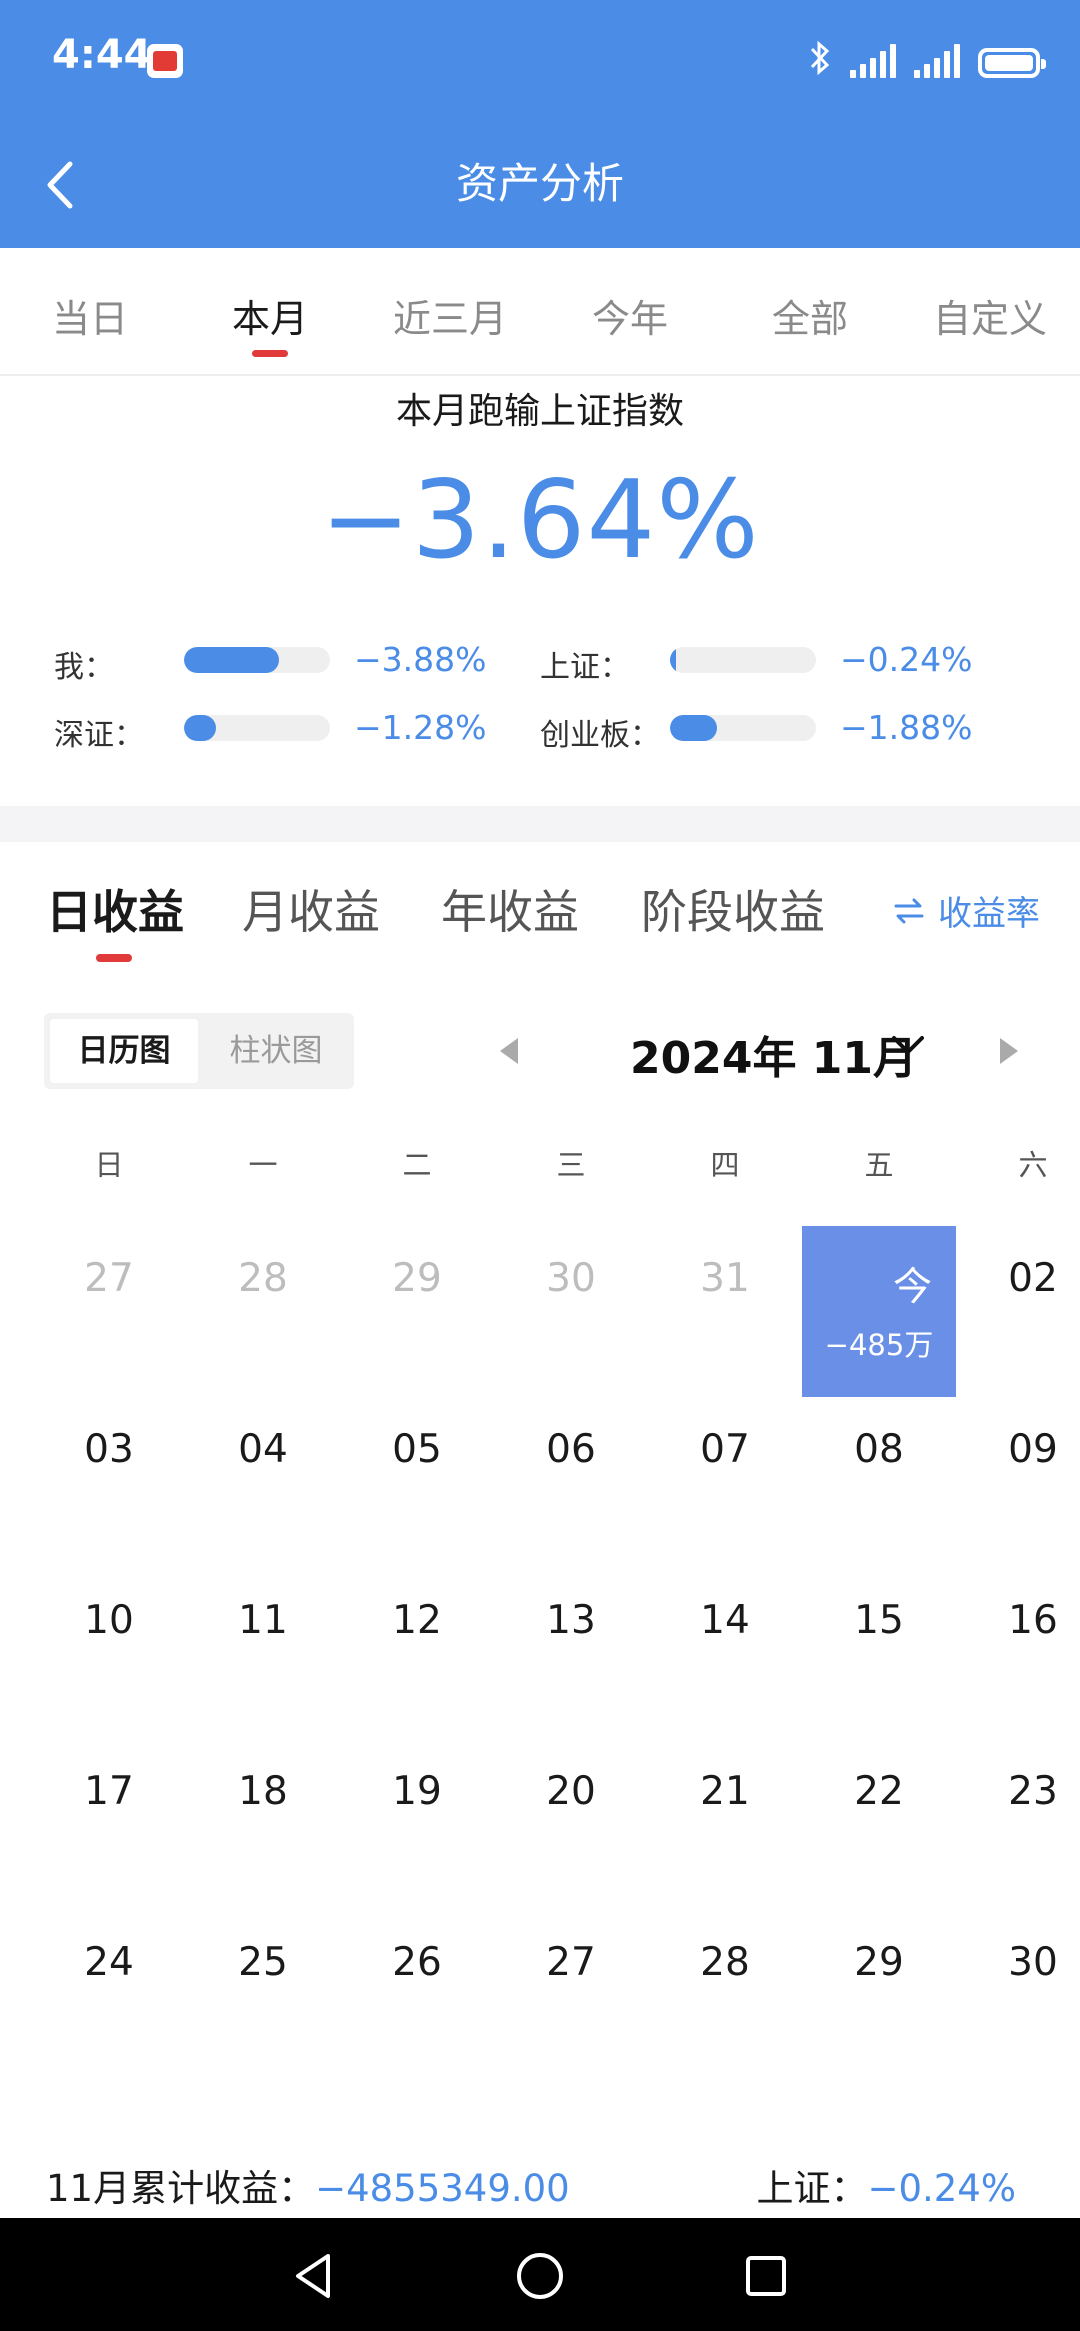  I want to click on day-number: 16, so click(1033, 1620).